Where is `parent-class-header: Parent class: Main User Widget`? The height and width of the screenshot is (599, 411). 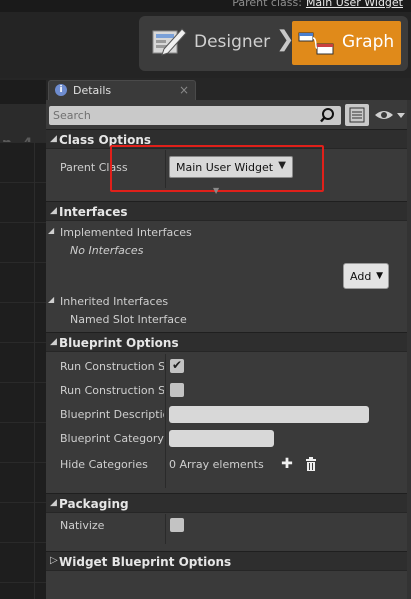
parent-class-header: Parent class: Main User Widget is located at coordinates (317, 4).